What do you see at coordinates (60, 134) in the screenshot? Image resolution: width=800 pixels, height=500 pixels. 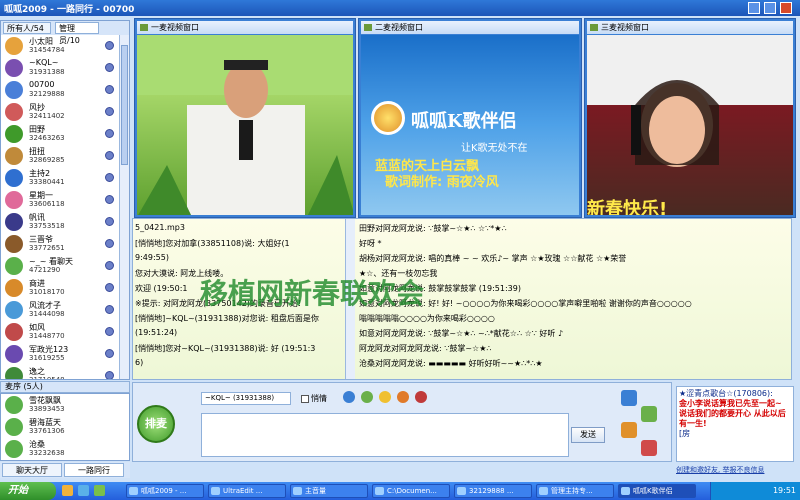 I see `user-list-item: 田野 32463263` at bounding box center [60, 134].